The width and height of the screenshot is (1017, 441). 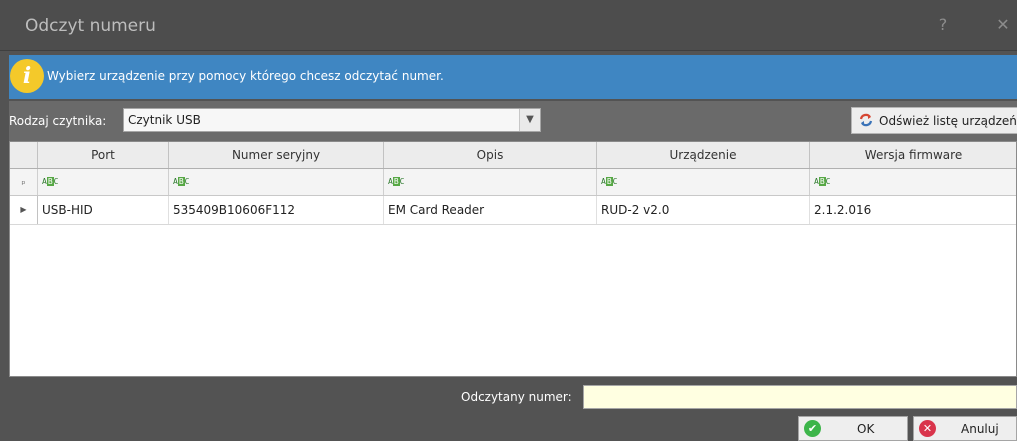 What do you see at coordinates (866, 429) in the screenshot?
I see `ok-button-label: OK` at bounding box center [866, 429].